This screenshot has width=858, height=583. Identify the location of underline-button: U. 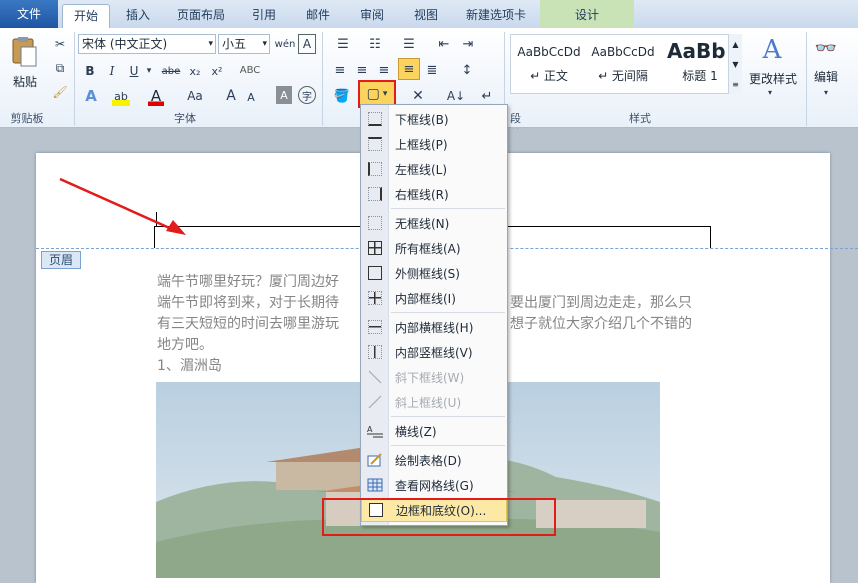
(134, 71).